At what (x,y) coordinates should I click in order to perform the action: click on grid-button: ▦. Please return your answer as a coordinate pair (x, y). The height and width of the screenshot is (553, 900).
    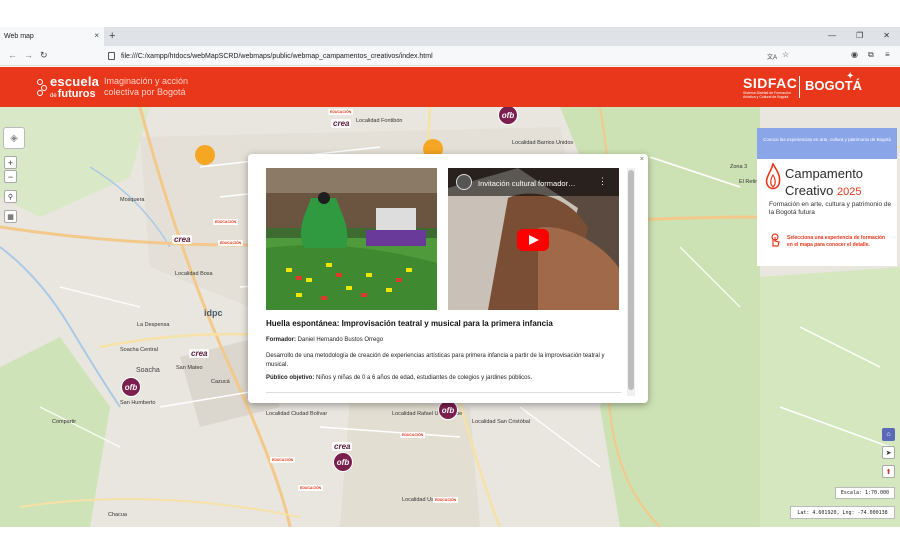
    Looking at the image, I should click on (10, 216).